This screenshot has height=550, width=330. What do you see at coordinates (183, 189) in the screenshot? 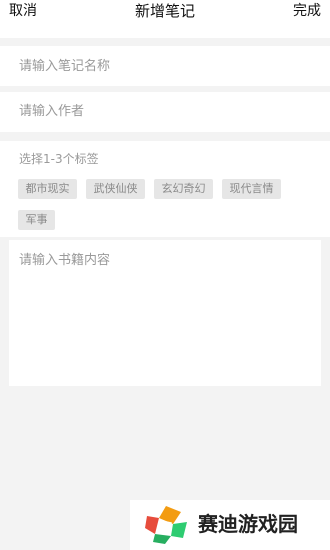
I see `tag-chip: 玄幻奇幻` at bounding box center [183, 189].